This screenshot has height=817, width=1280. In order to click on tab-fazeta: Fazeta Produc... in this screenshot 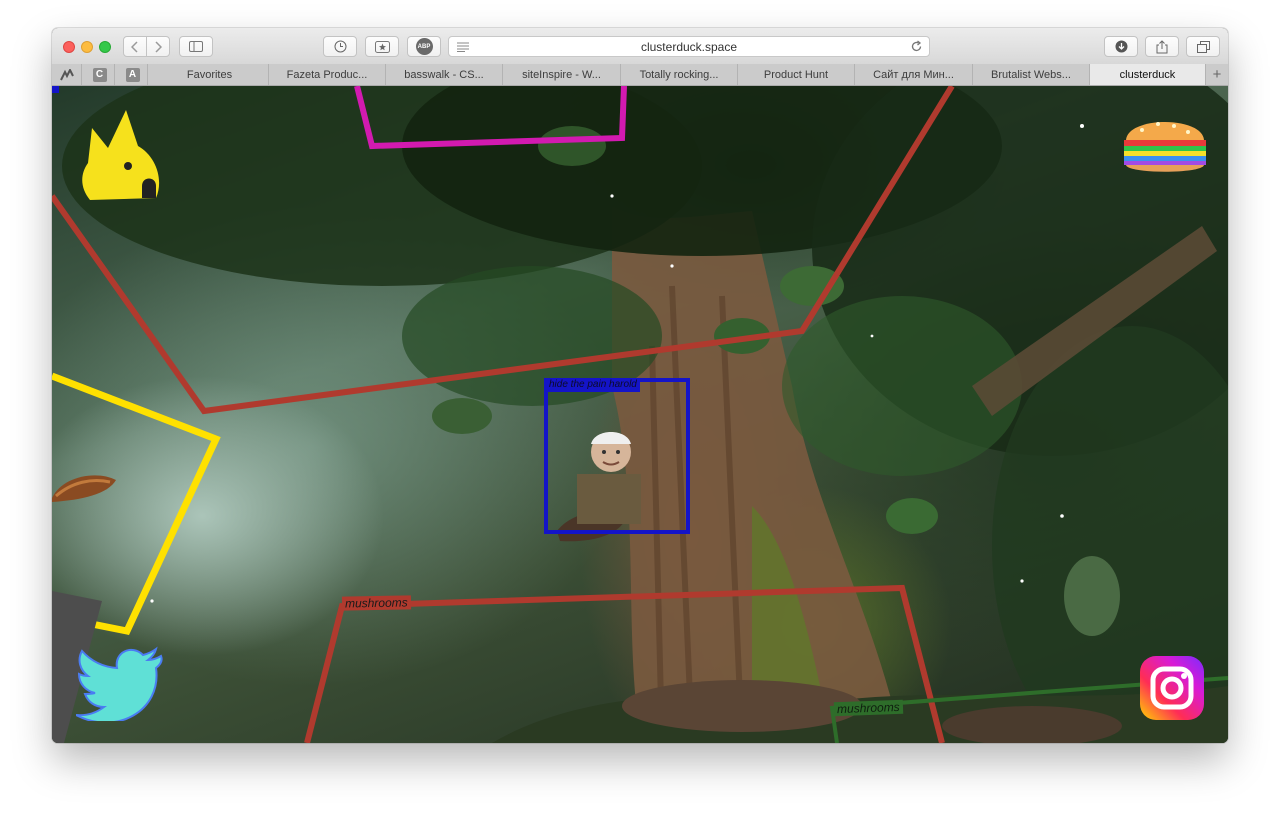, I will do `click(327, 74)`.